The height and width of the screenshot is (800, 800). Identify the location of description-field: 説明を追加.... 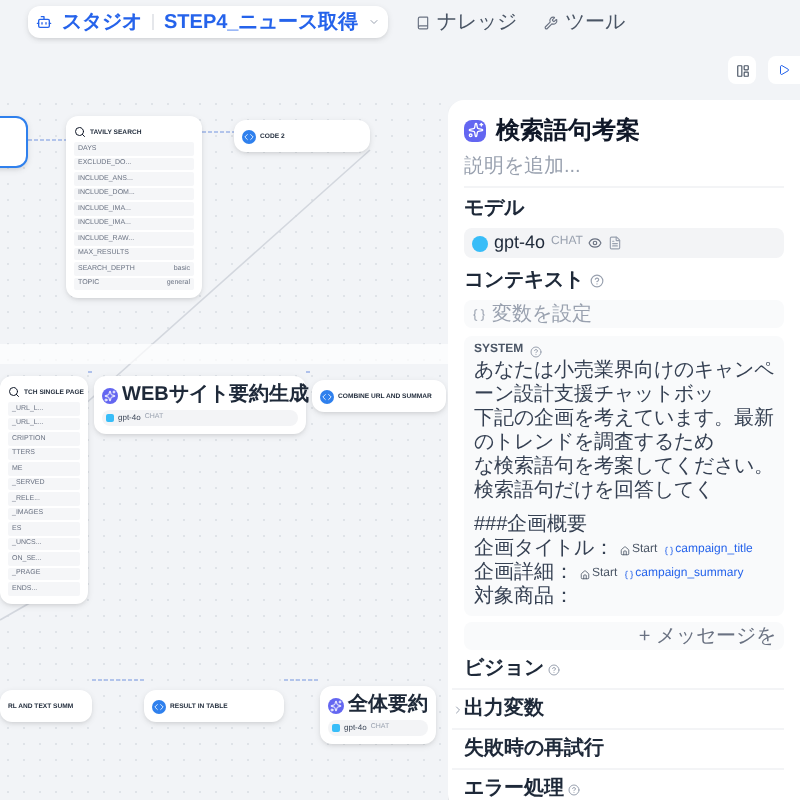
(624, 167).